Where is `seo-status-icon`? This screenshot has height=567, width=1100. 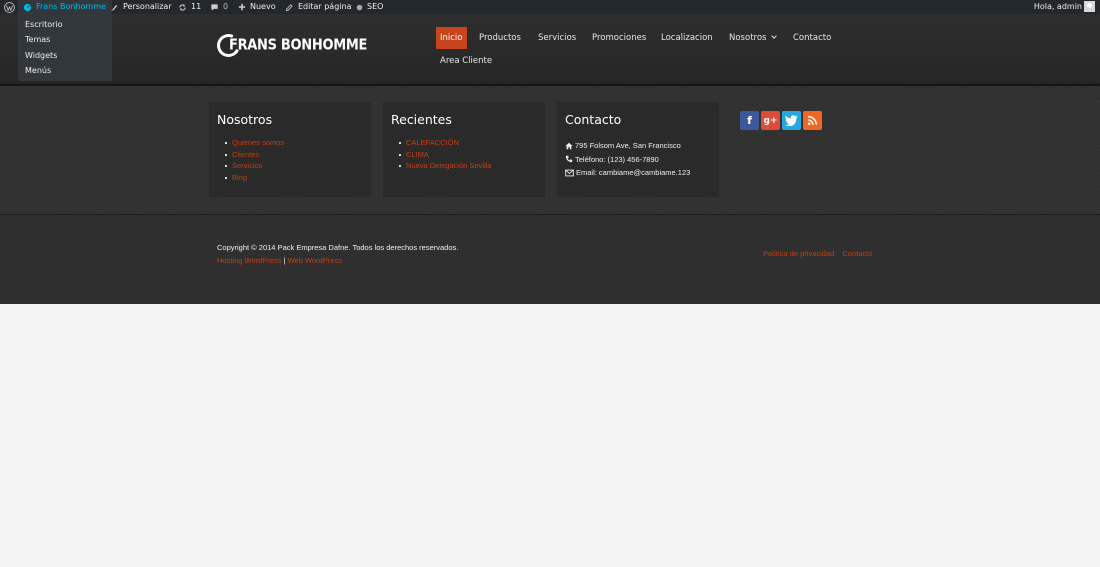
seo-status-icon is located at coordinates (359, 7).